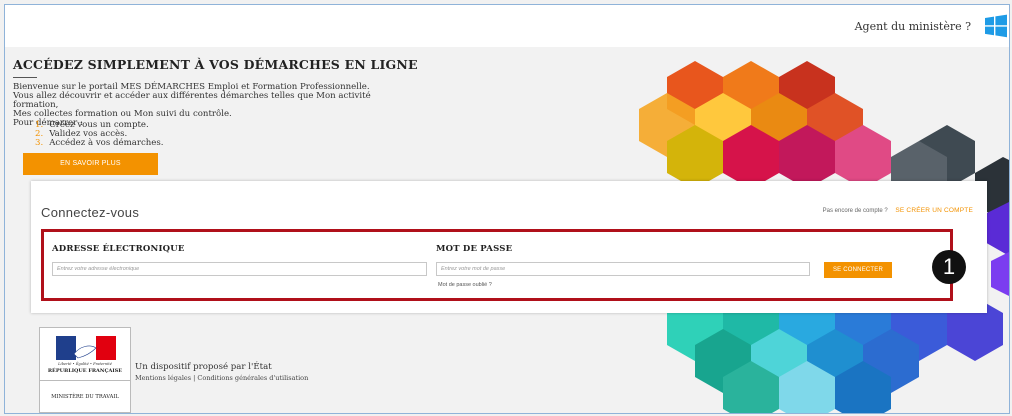  Describe the element at coordinates (85, 364) in the screenshot. I see `logo-motto: Liberté • Égalité • Fraternité` at that location.